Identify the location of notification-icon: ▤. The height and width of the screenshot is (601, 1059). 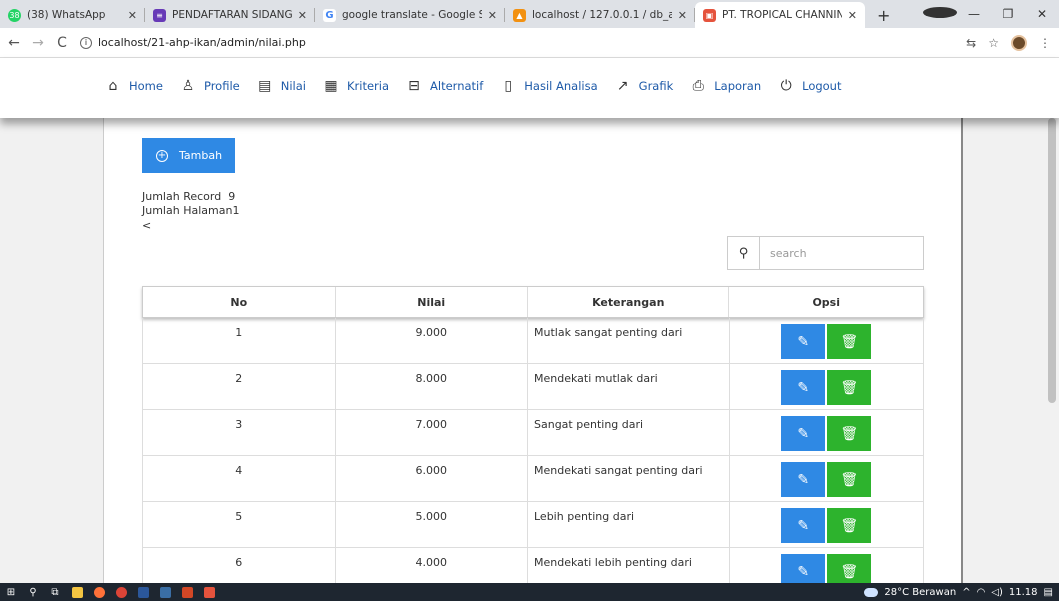
(1048, 592).